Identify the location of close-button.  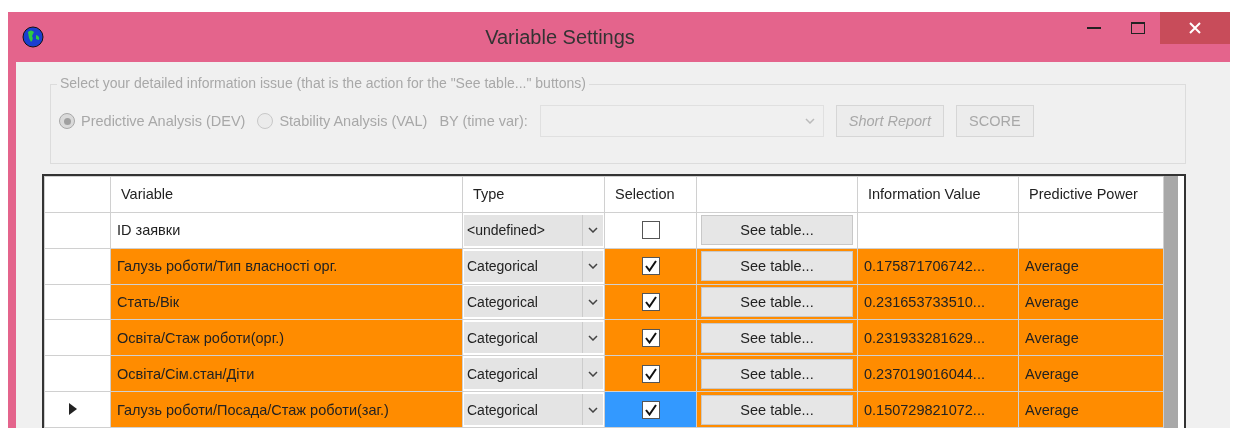
(1195, 28).